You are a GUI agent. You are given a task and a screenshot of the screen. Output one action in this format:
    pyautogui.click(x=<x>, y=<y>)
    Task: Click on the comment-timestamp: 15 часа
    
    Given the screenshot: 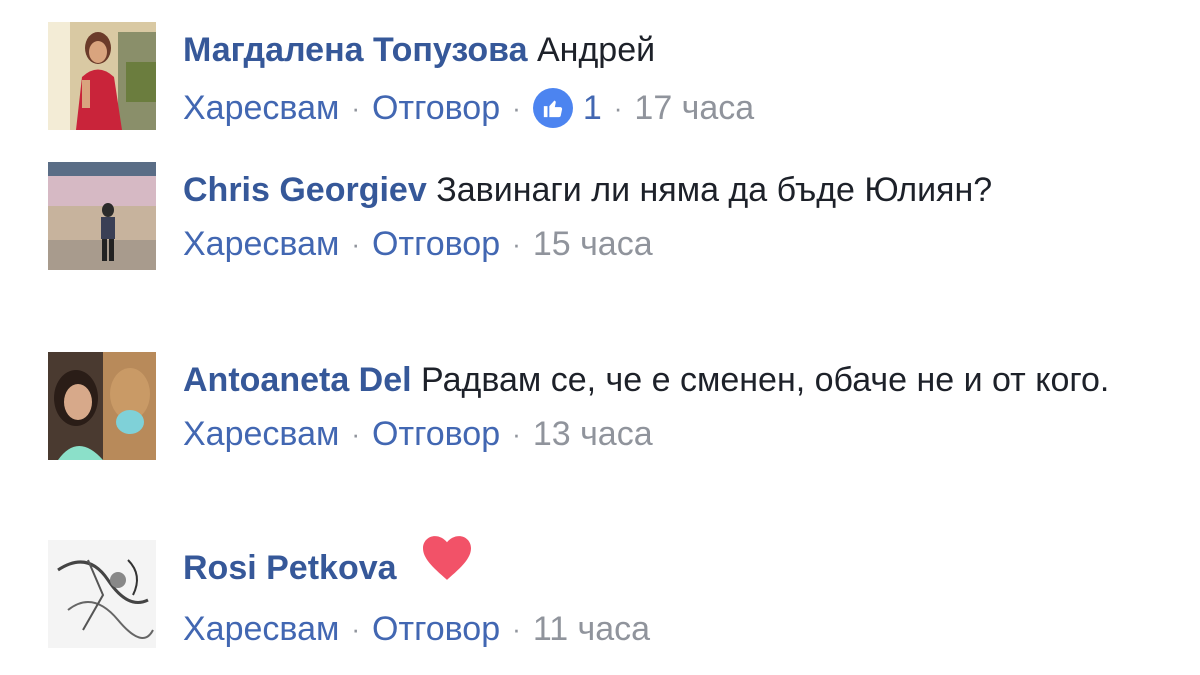 What is the action you would take?
    pyautogui.click(x=593, y=244)
    